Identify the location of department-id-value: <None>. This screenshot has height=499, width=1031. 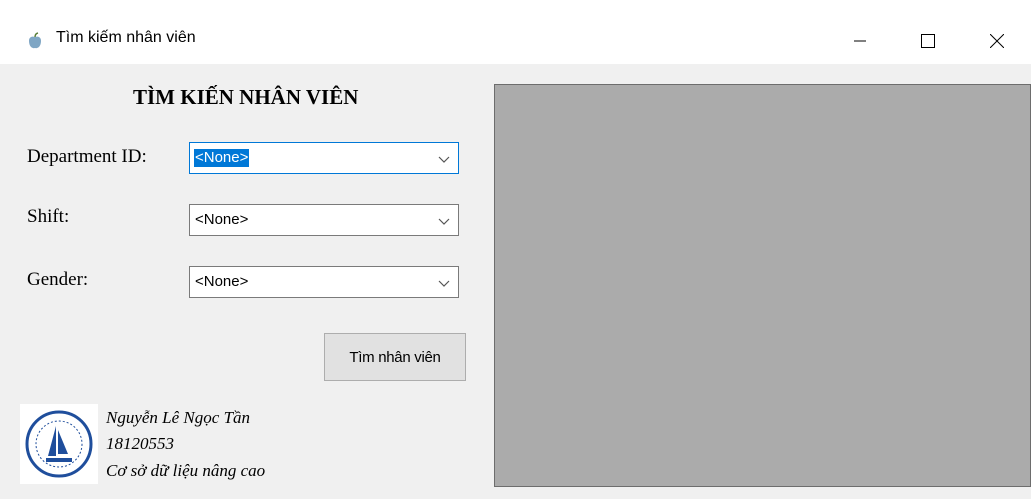
(222, 158).